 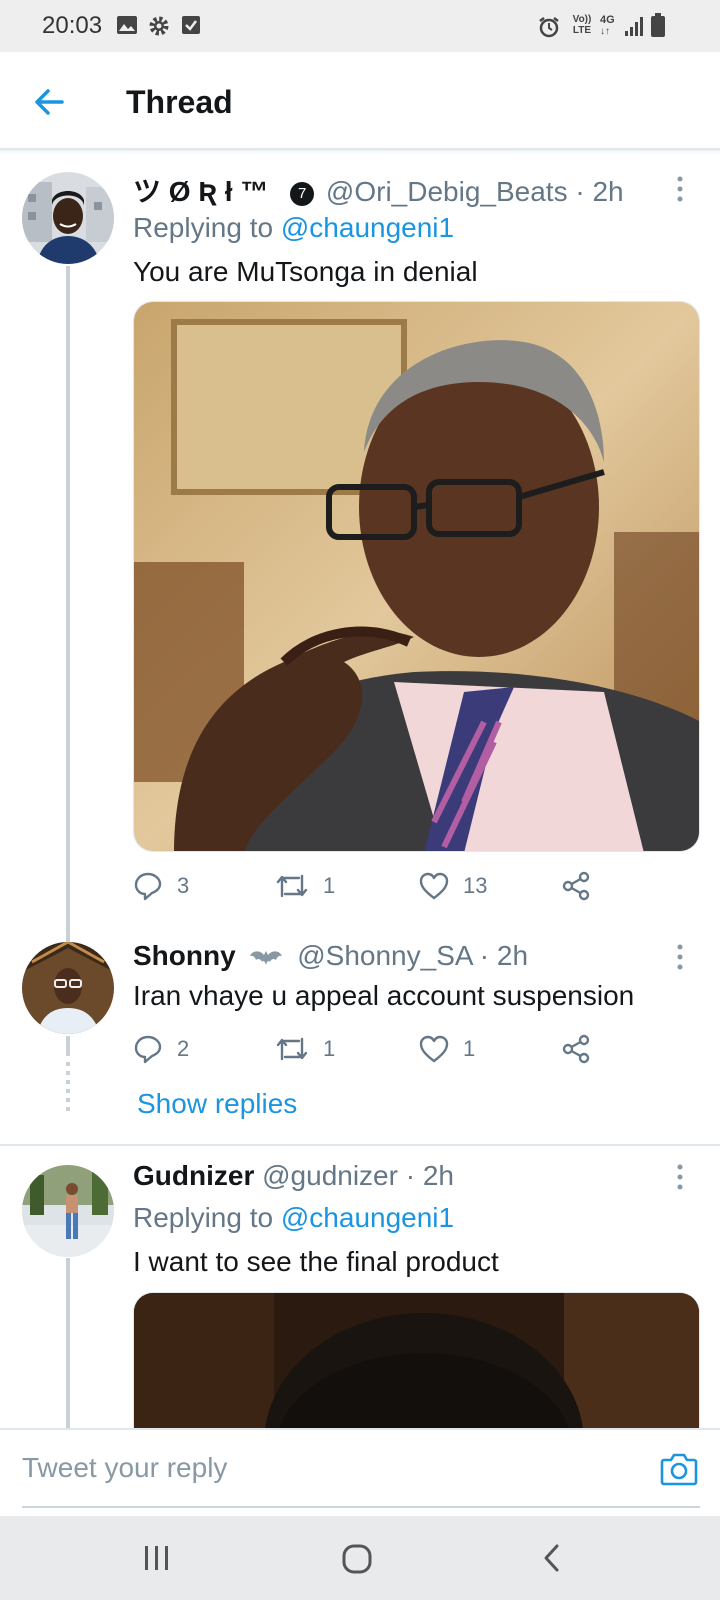 What do you see at coordinates (302, 193) in the screenshot?
I see `number-badge-icon: 7` at bounding box center [302, 193].